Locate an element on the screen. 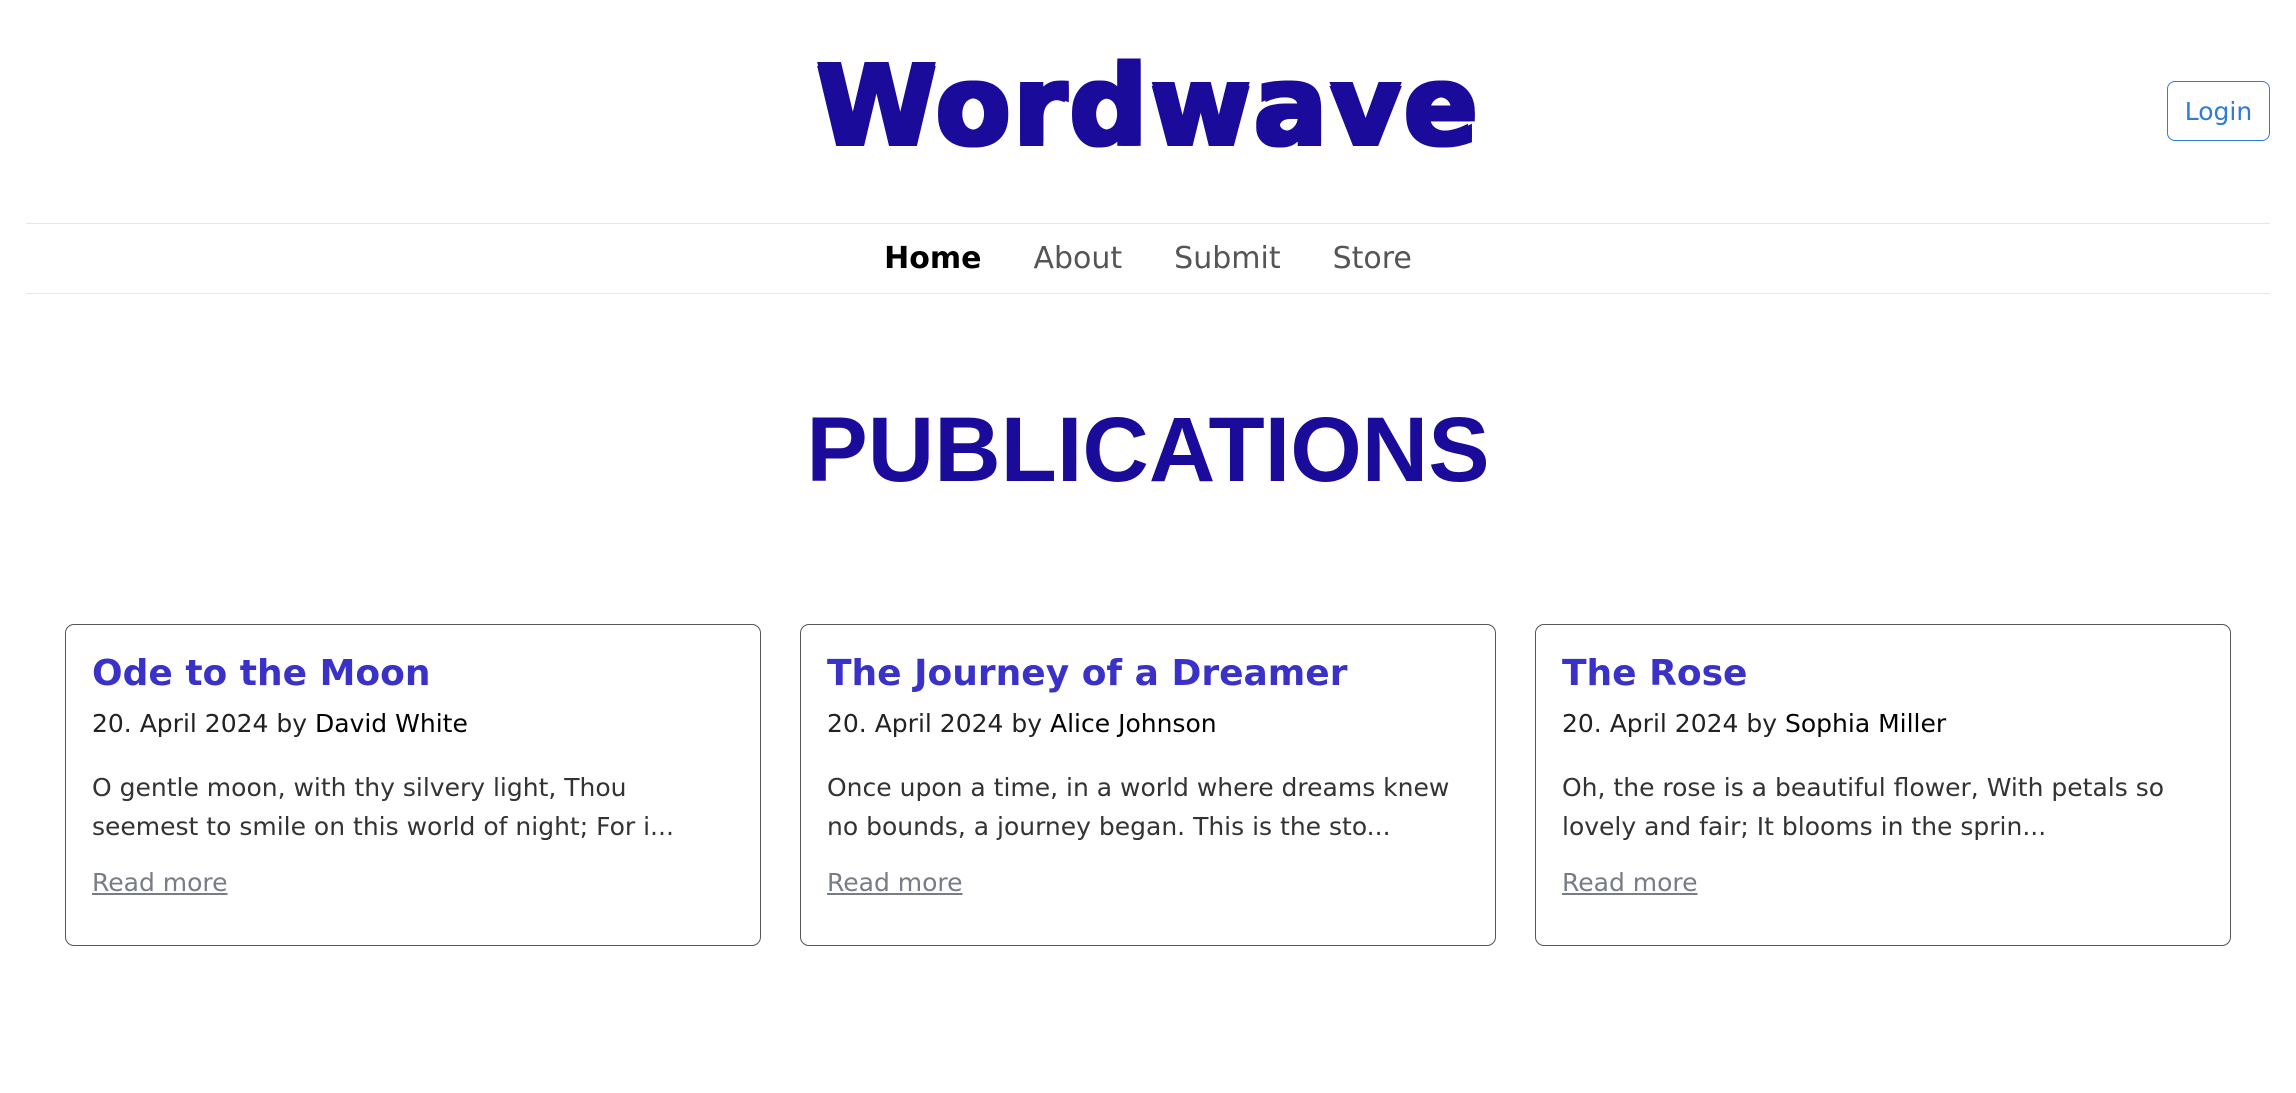  card-title: The Journey of a Dreamer is located at coordinates (1148, 674).